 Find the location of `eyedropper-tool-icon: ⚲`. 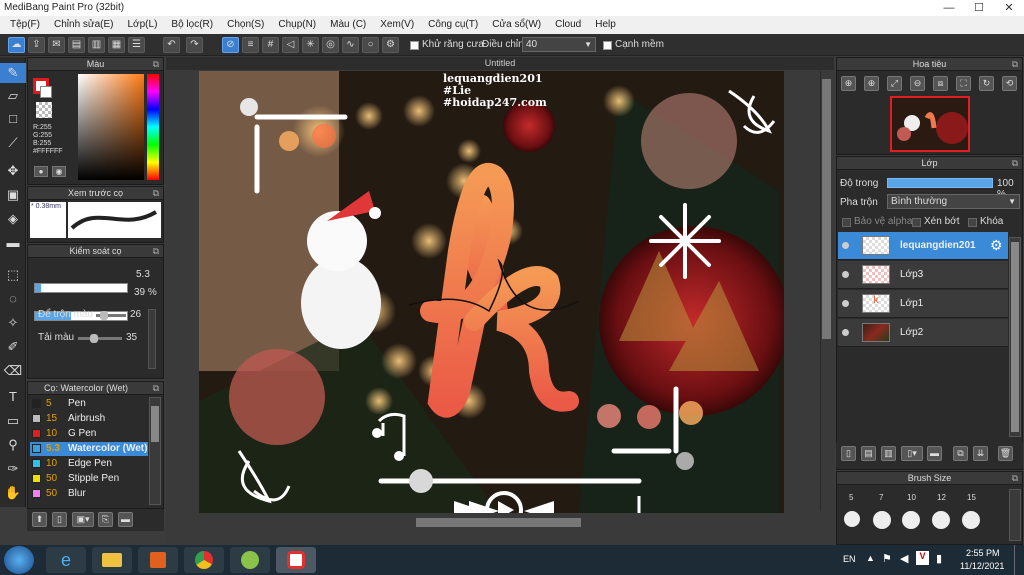

eyedropper-tool-icon: ⚲ is located at coordinates (13, 445).